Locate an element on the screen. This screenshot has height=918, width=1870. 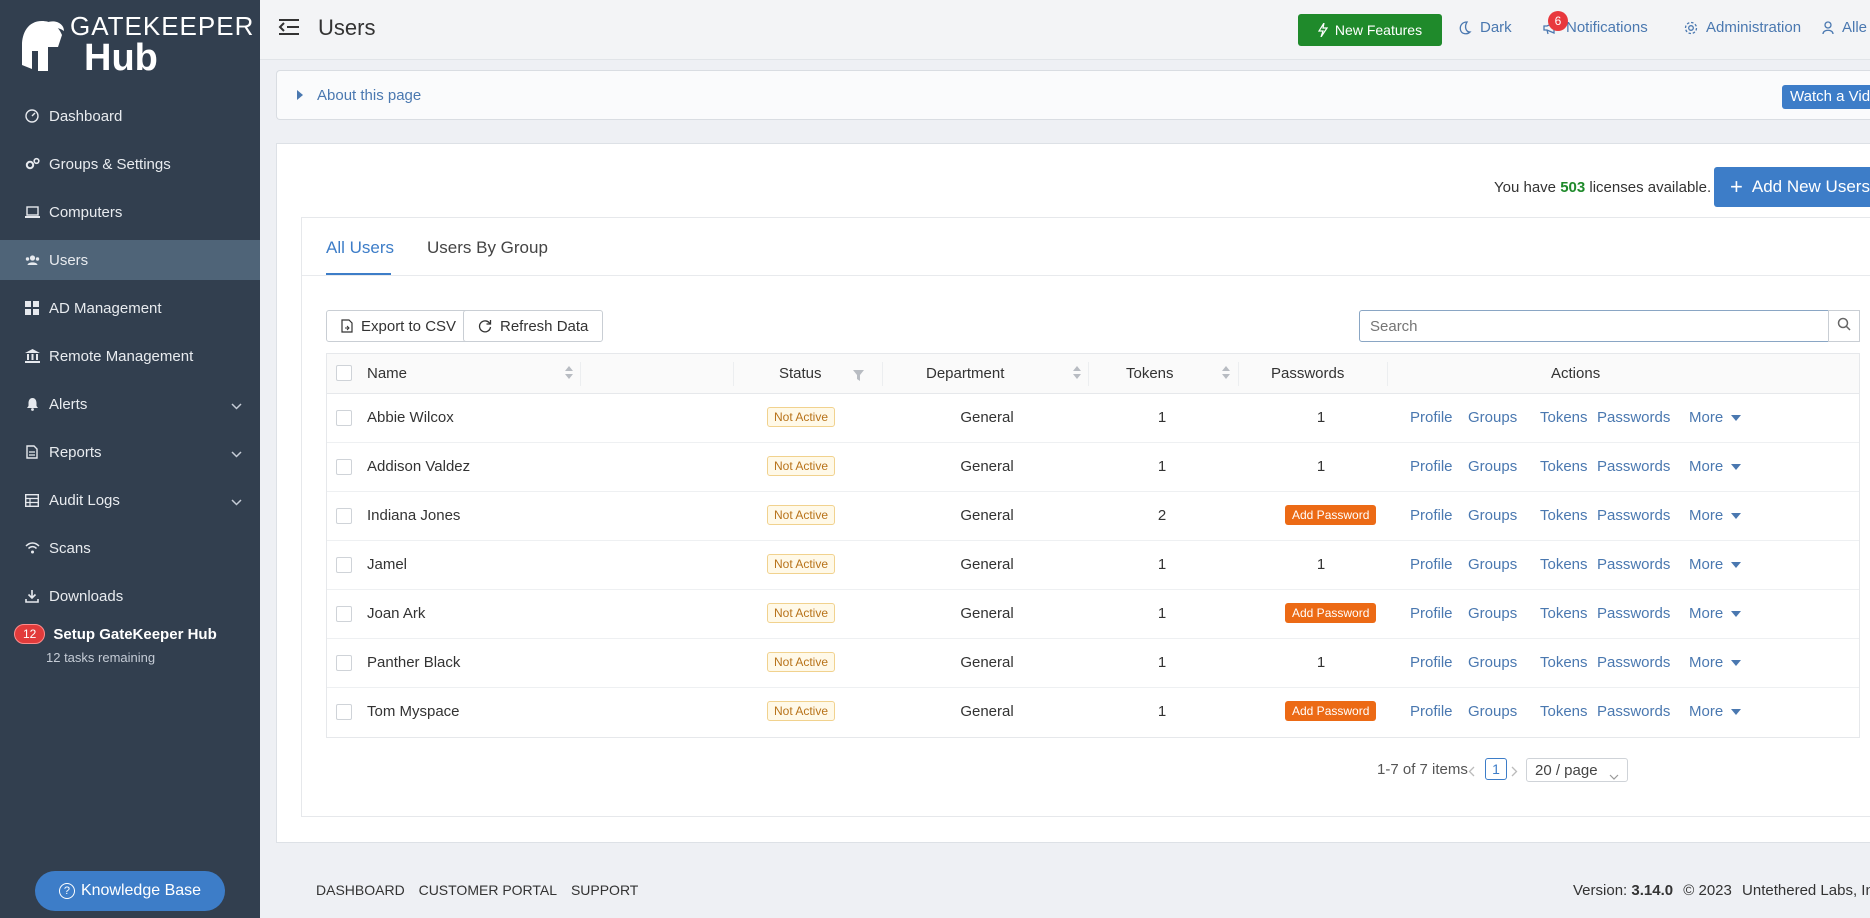
about-page-label: About this page is located at coordinates (369, 95).